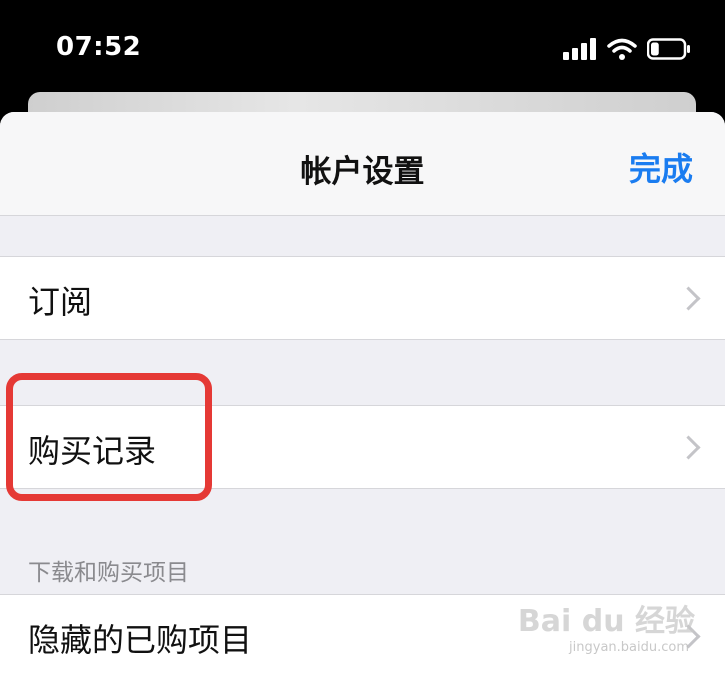 This screenshot has width=725, height=677. I want to click on status-icons, so click(627, 49).